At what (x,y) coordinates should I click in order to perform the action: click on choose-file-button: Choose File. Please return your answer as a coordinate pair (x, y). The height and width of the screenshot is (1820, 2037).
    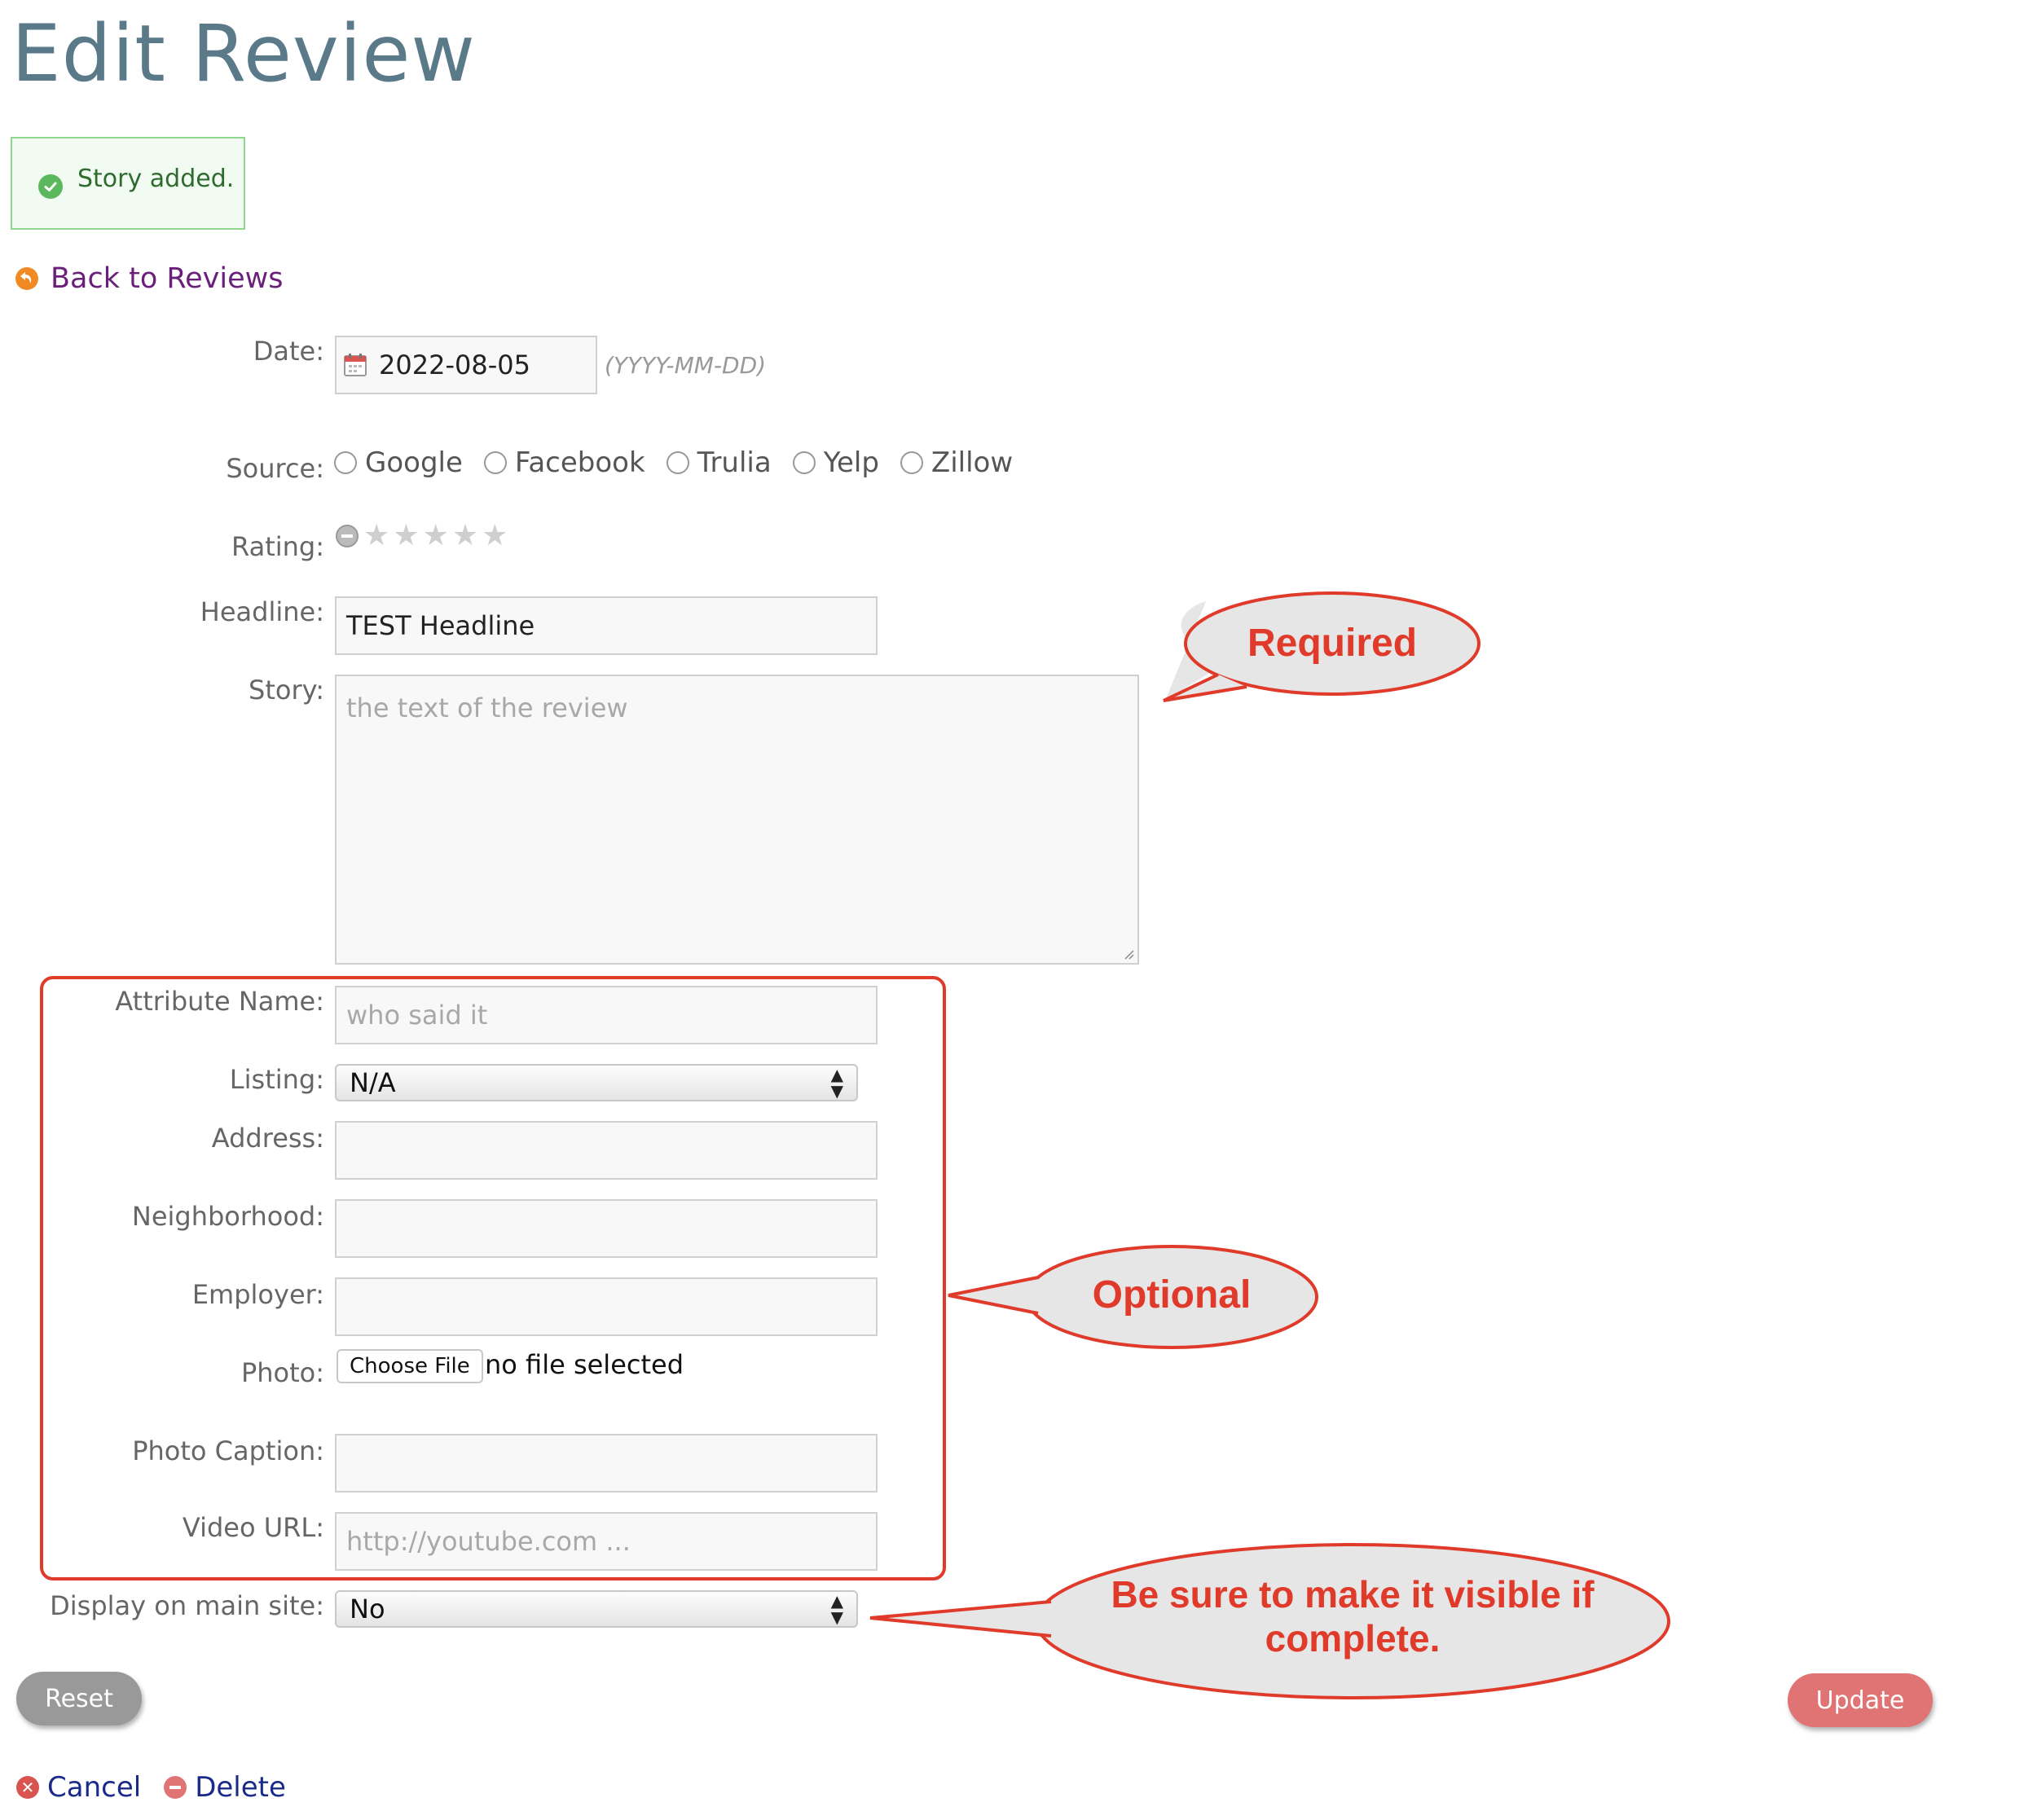
    Looking at the image, I should click on (410, 1366).